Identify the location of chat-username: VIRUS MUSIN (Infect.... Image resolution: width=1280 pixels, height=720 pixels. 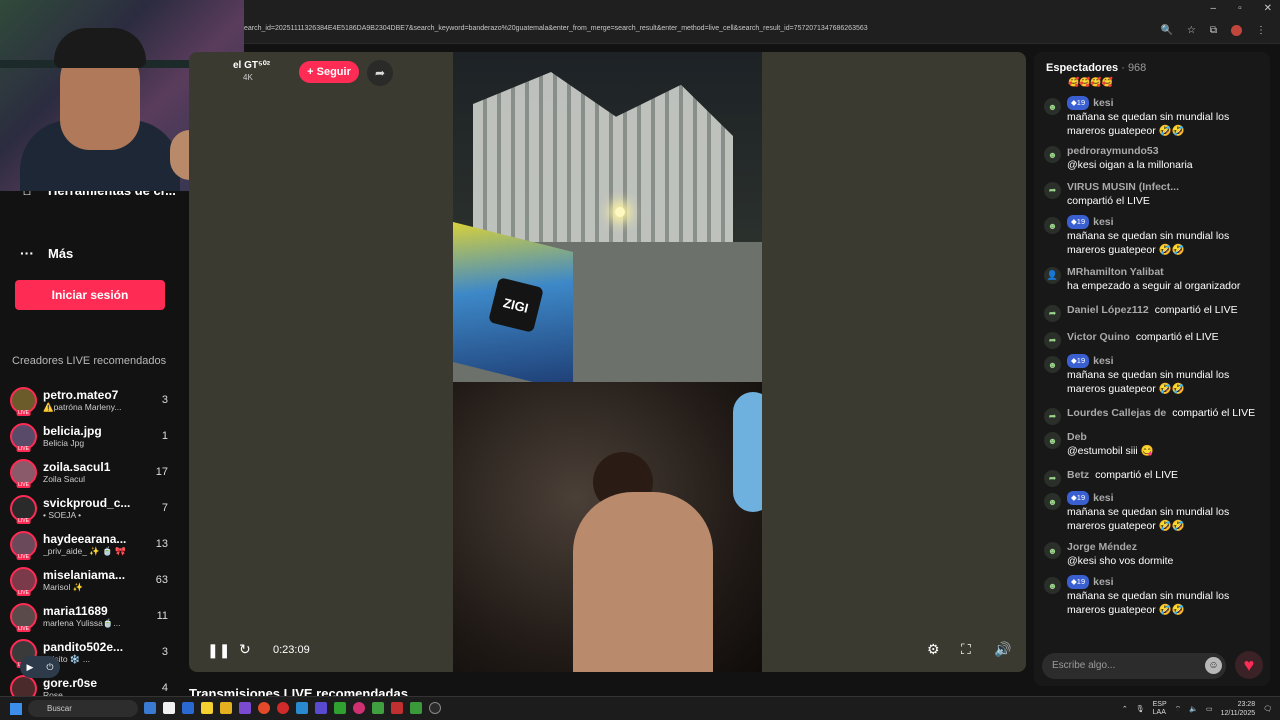
(1123, 187).